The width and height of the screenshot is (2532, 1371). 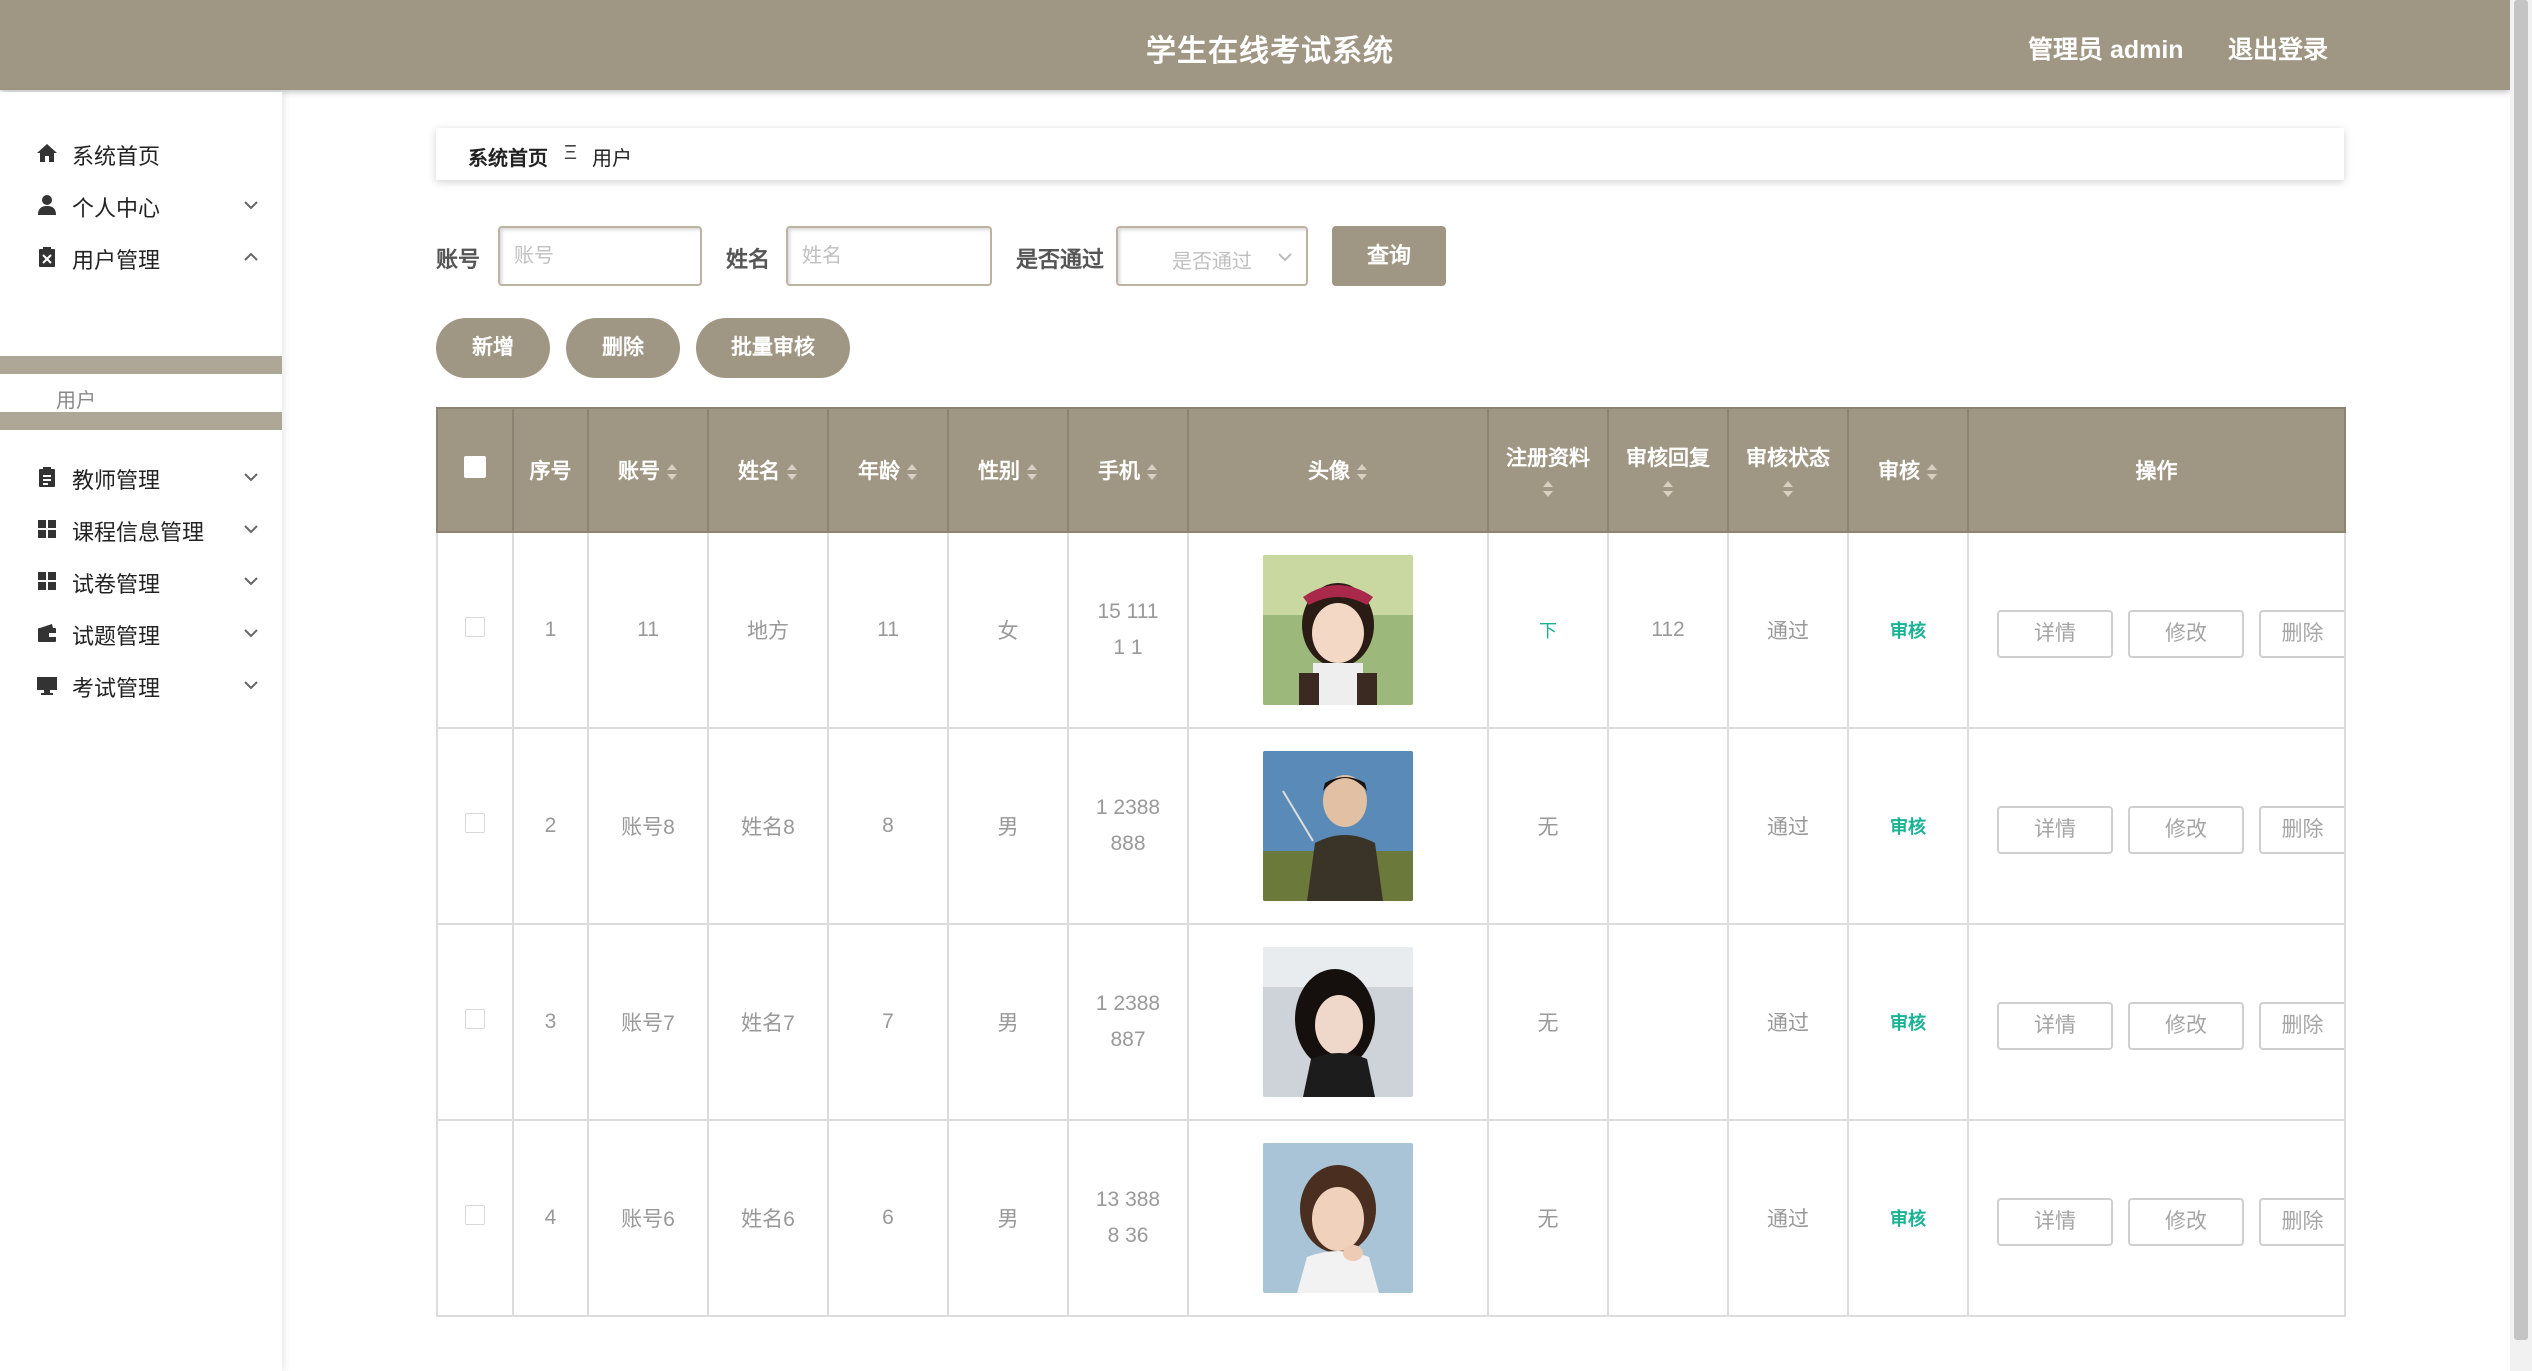 I want to click on cell-index: 2, so click(x=550, y=826).